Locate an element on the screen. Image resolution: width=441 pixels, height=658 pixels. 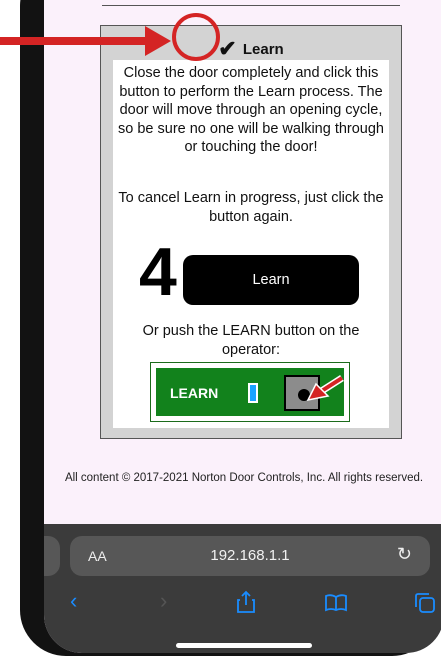
address-bar: AA 192.168.1.1 ↻ is located at coordinates (250, 556).